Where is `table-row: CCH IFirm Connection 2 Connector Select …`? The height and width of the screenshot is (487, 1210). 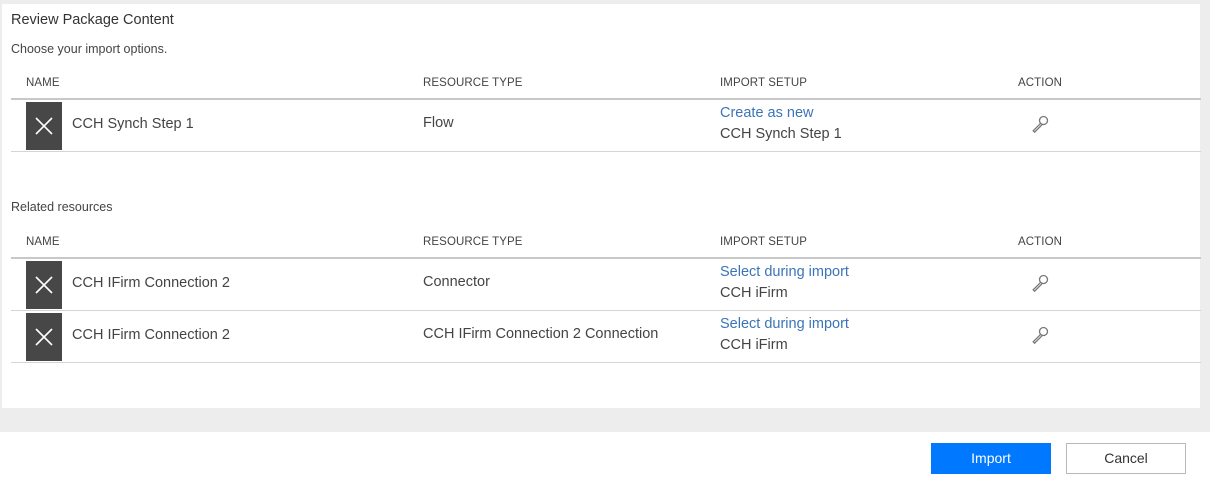
table-row: CCH IFirm Connection 2 Connector Select … is located at coordinates (606, 284).